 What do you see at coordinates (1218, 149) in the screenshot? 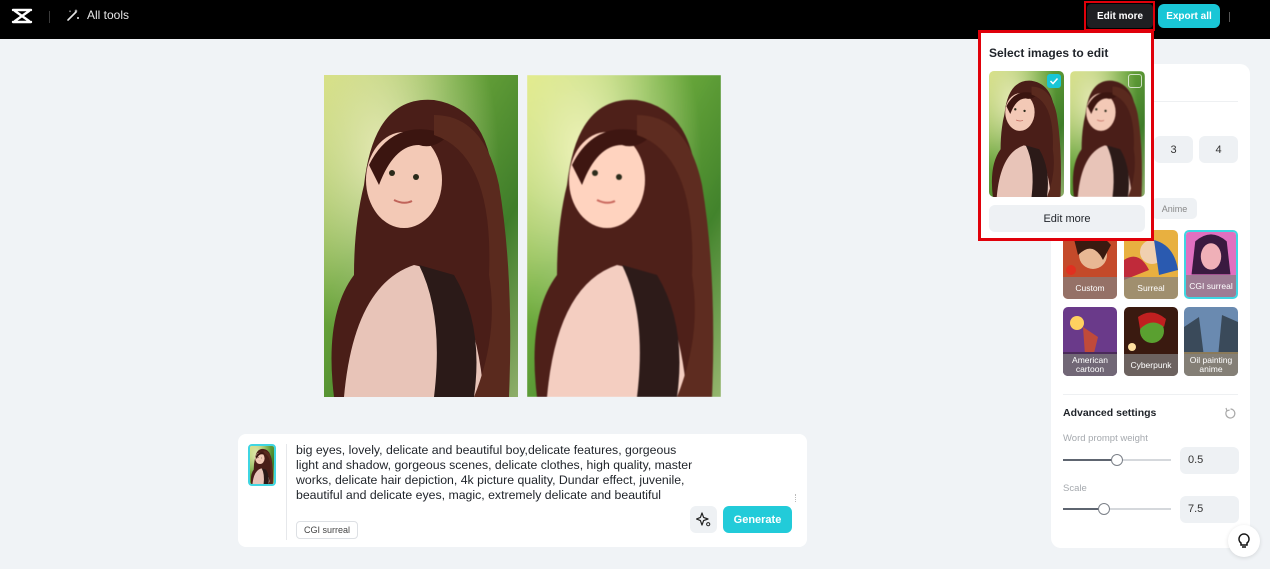
I see `count-option-4: 4` at bounding box center [1218, 149].